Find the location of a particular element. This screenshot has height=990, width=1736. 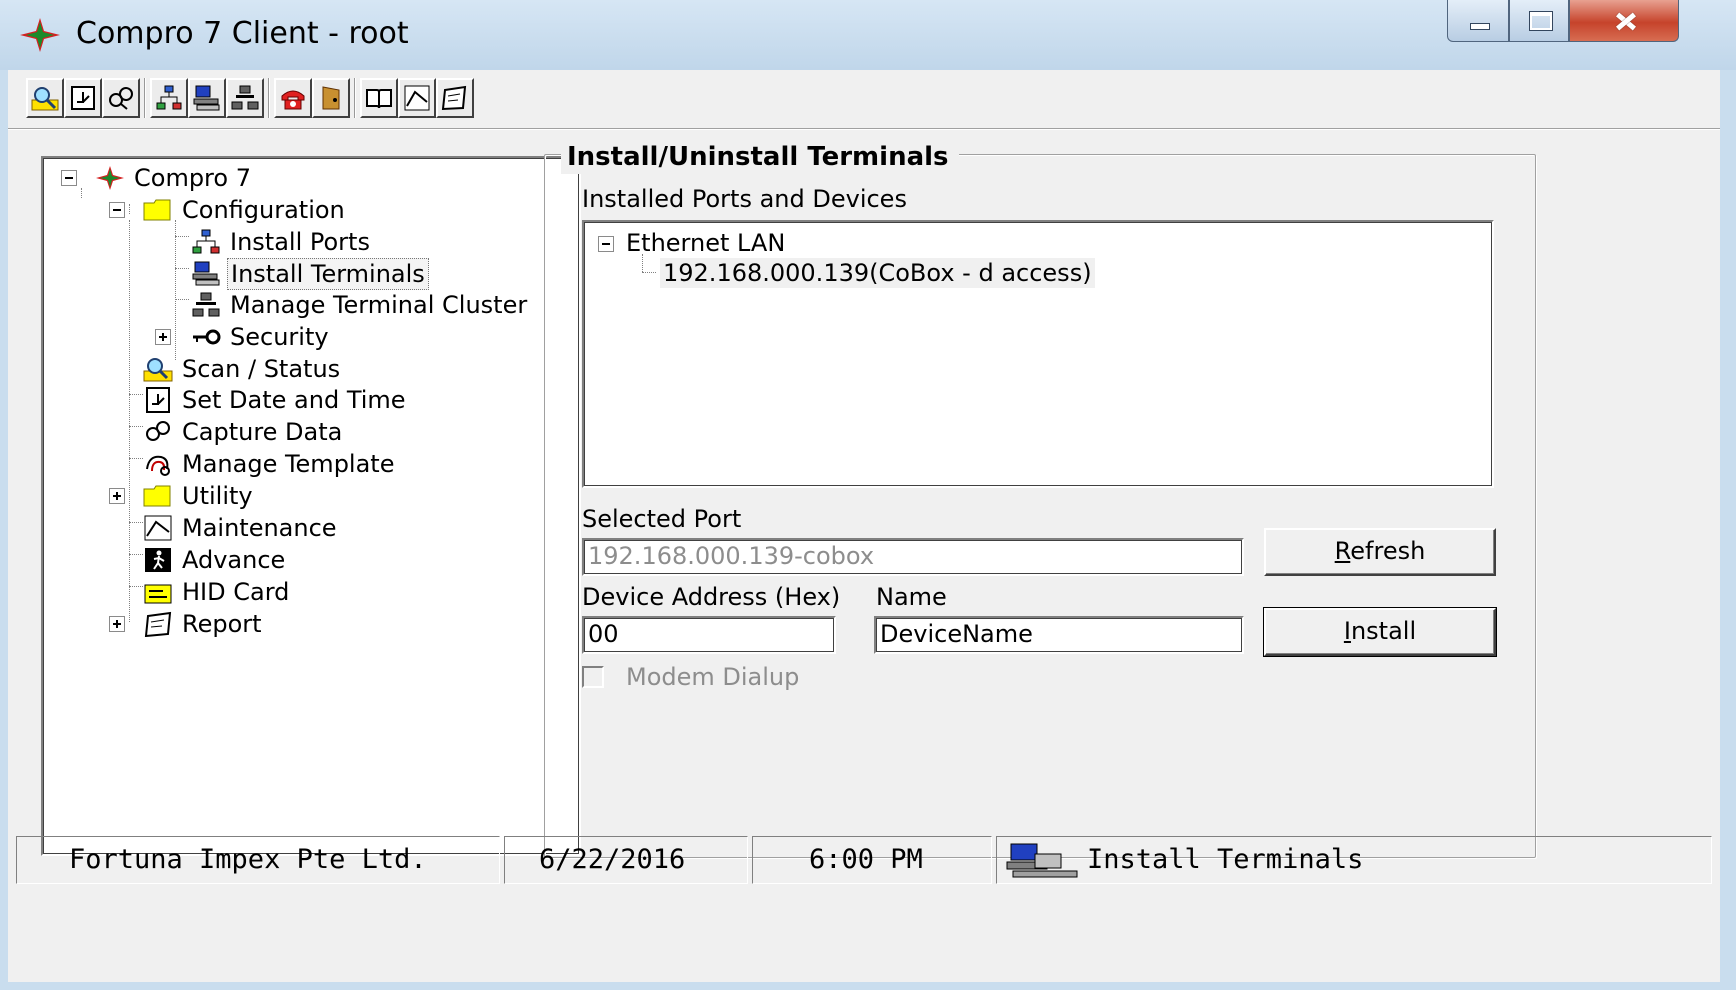

status-context: Install Terminals is located at coordinates (1354, 860).